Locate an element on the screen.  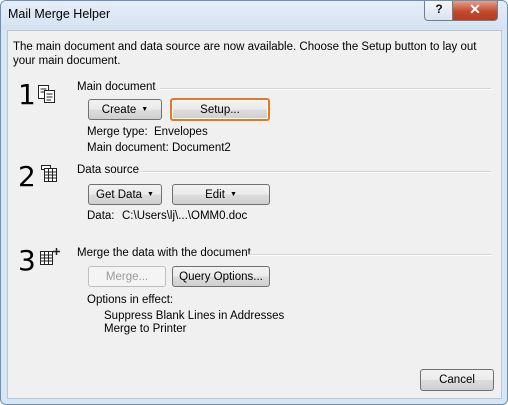
options-in-effect-label: Options in effect: is located at coordinates (130, 300).